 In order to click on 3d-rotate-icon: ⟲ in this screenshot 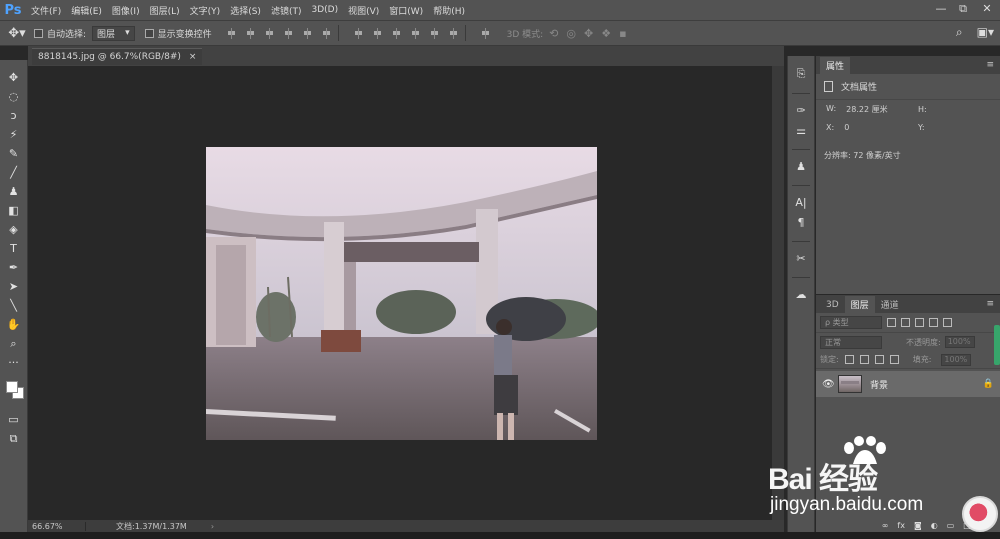, I will do `click(553, 33)`.